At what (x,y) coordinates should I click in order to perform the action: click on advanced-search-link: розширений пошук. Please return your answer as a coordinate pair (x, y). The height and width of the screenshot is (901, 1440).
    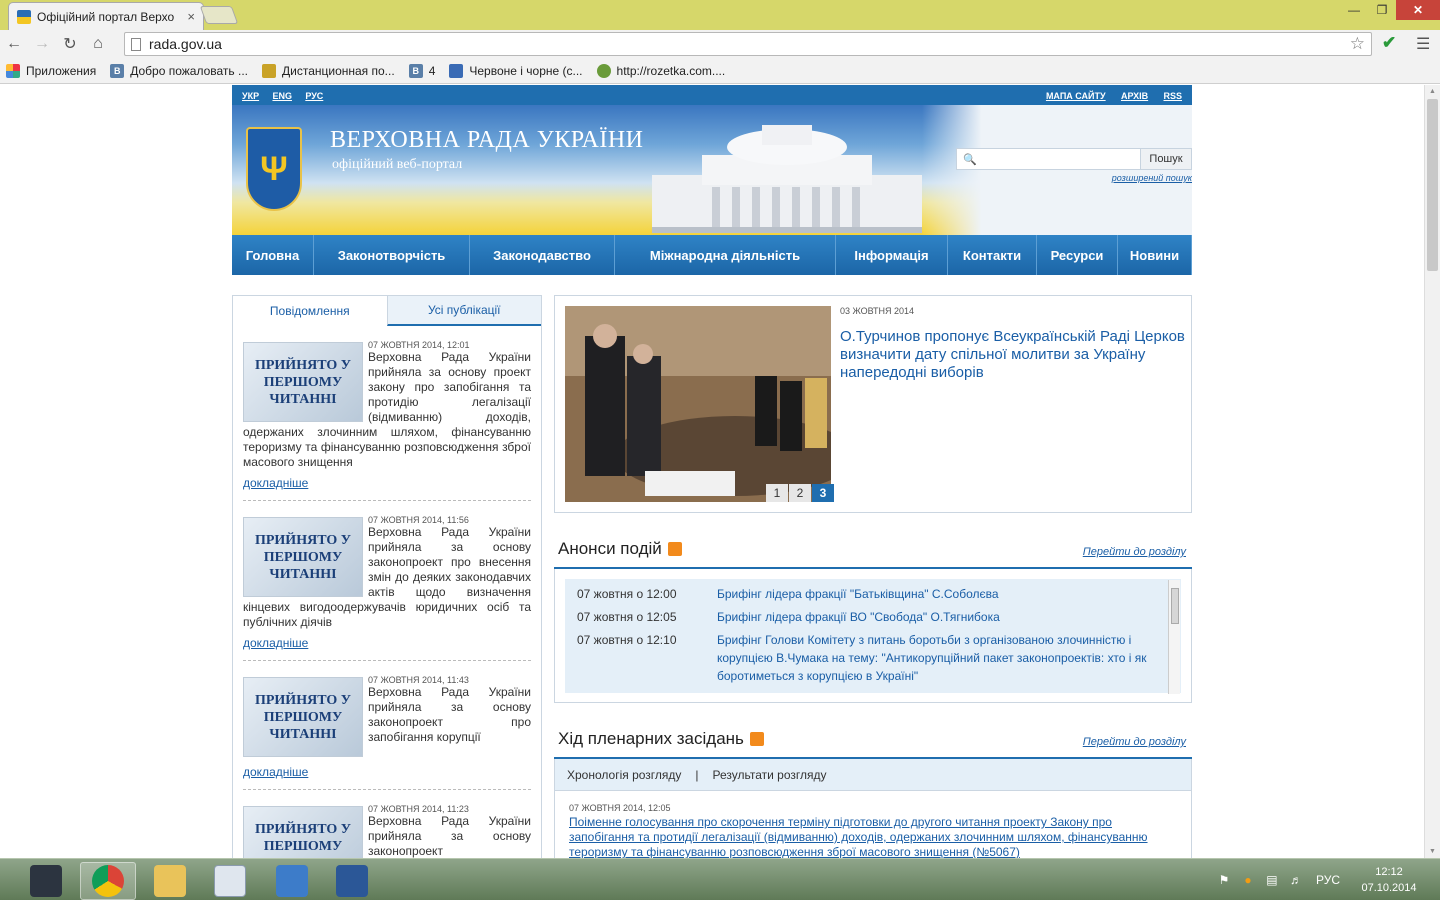
    Looking at the image, I should click on (1152, 178).